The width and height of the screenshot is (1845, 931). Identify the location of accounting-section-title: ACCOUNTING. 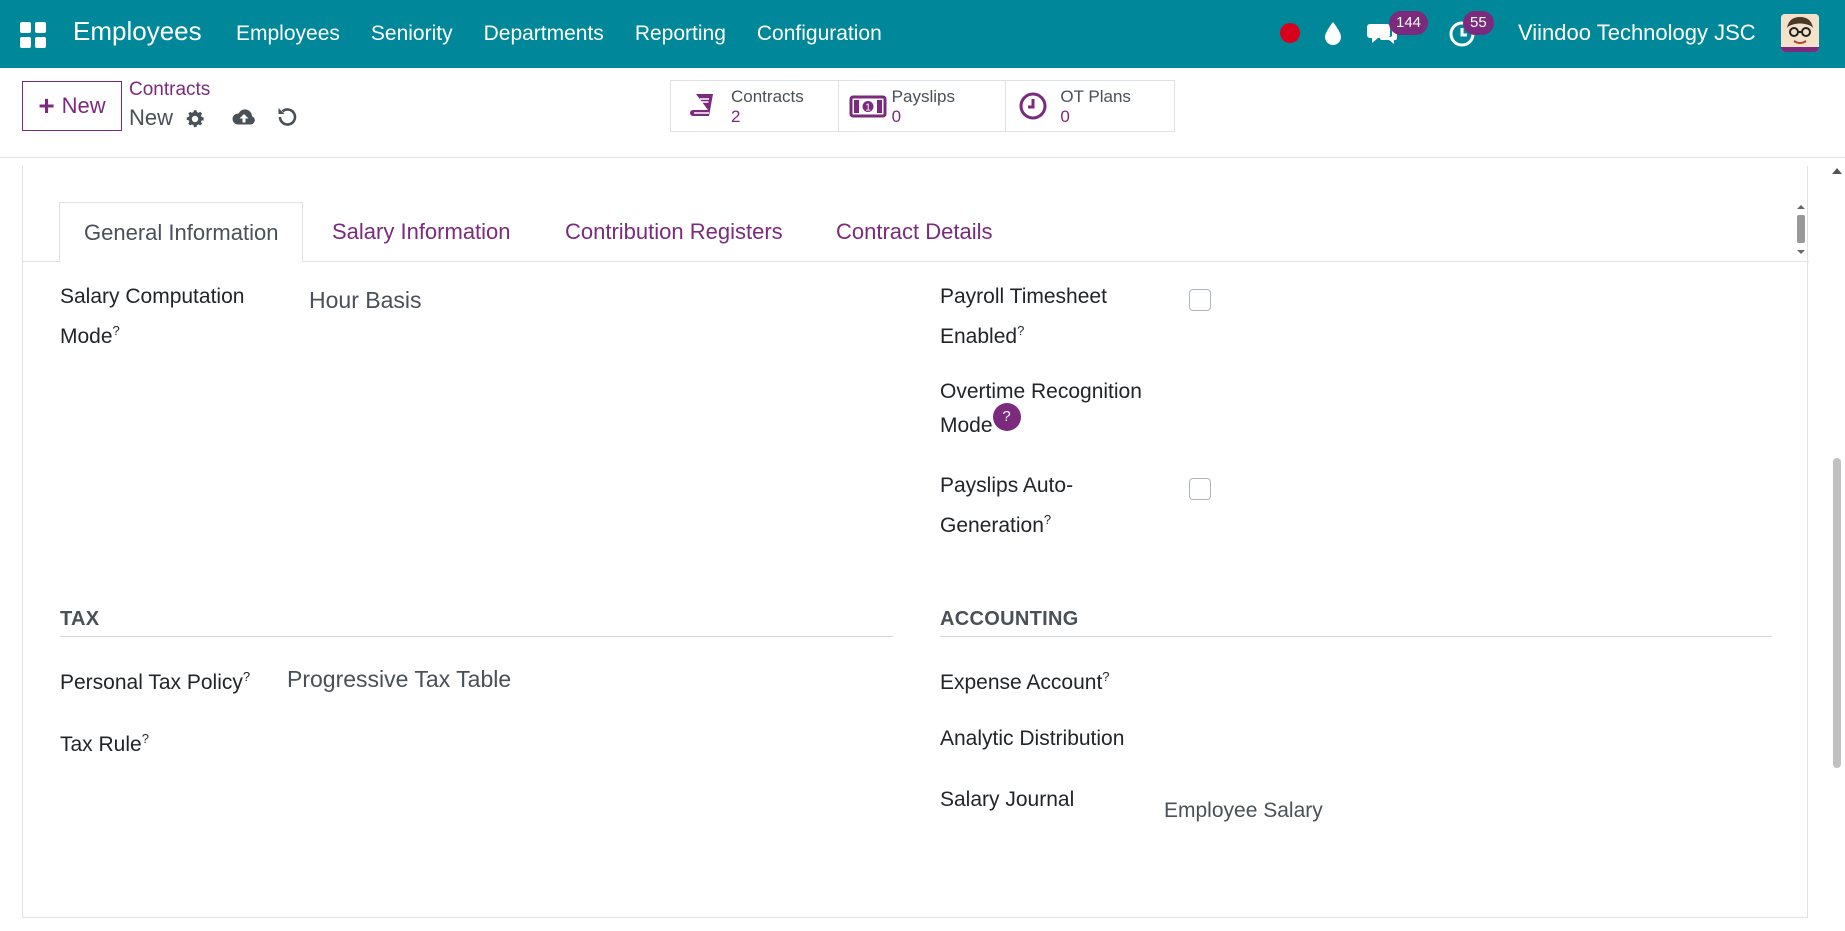
(1009, 619).